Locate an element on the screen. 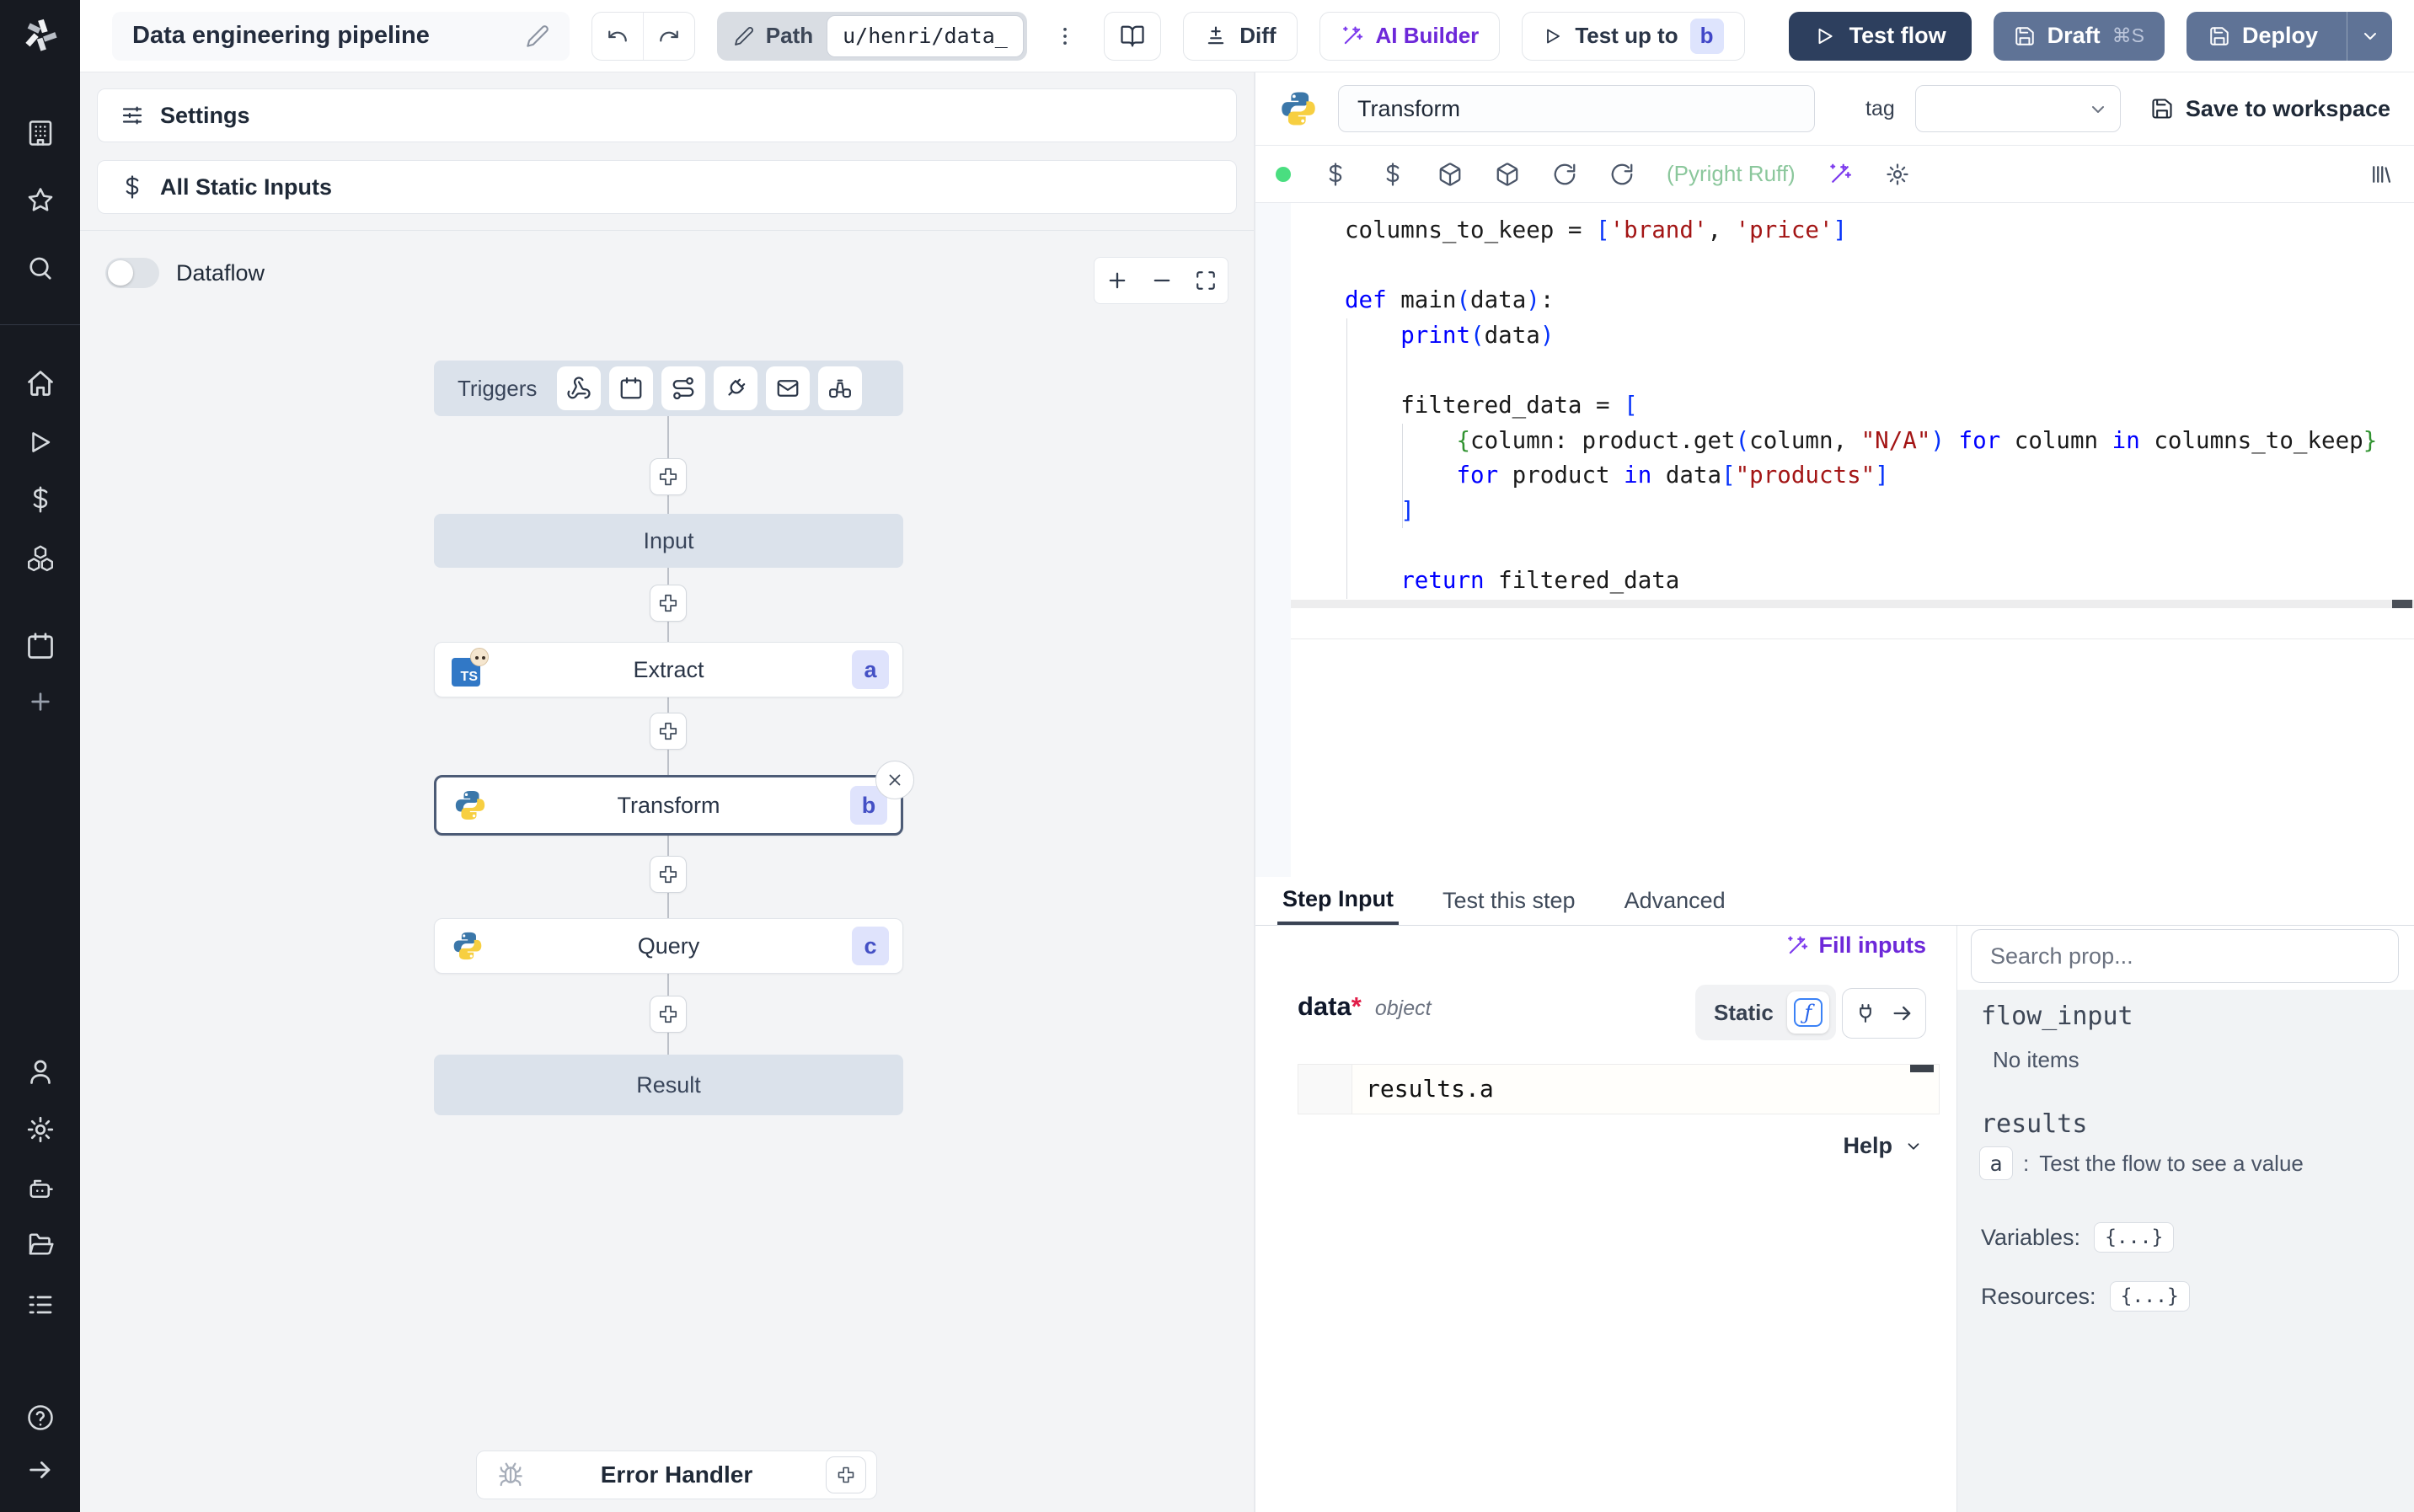 This screenshot has height=1512, width=2414. triggers-node: Triggers is located at coordinates (668, 388).